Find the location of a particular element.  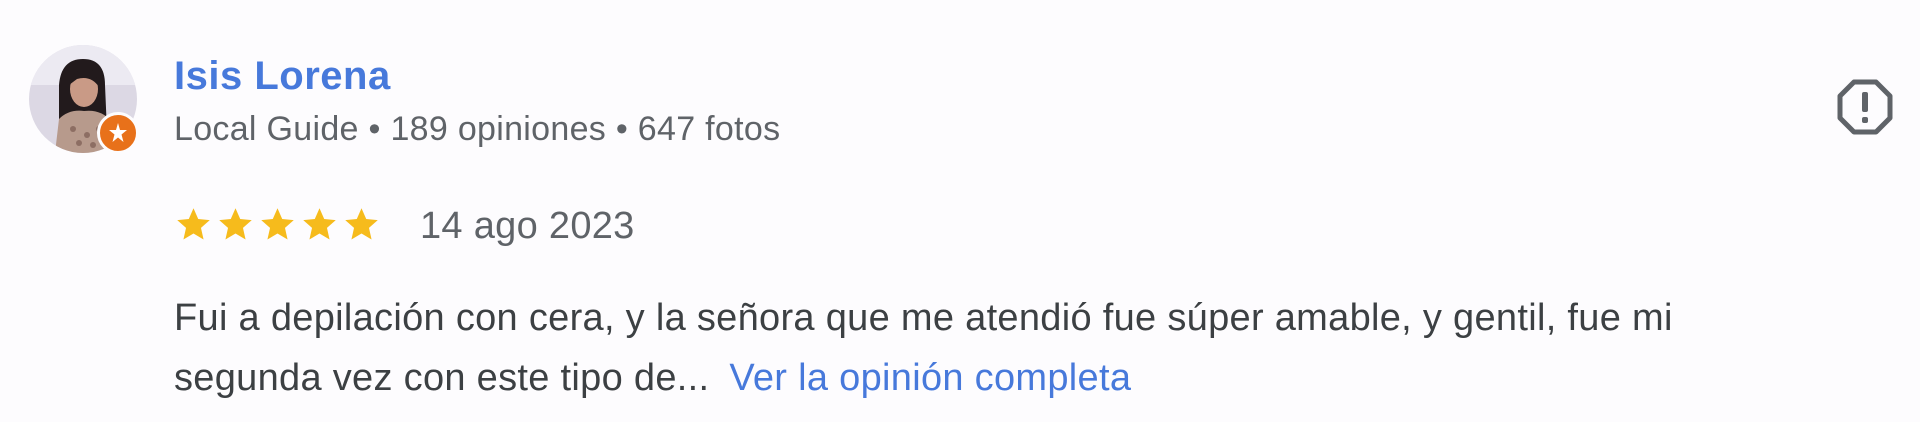

report-icon is located at coordinates (1865, 107).